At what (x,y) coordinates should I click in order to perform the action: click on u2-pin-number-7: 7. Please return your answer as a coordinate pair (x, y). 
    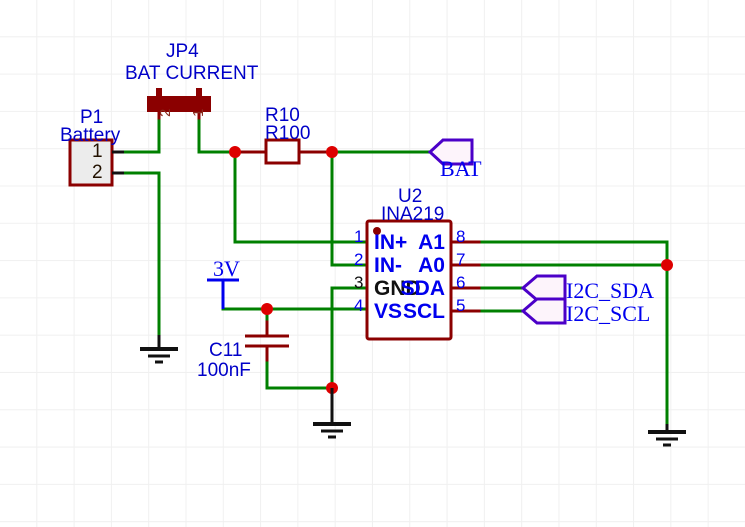
    Looking at the image, I should click on (461, 259).